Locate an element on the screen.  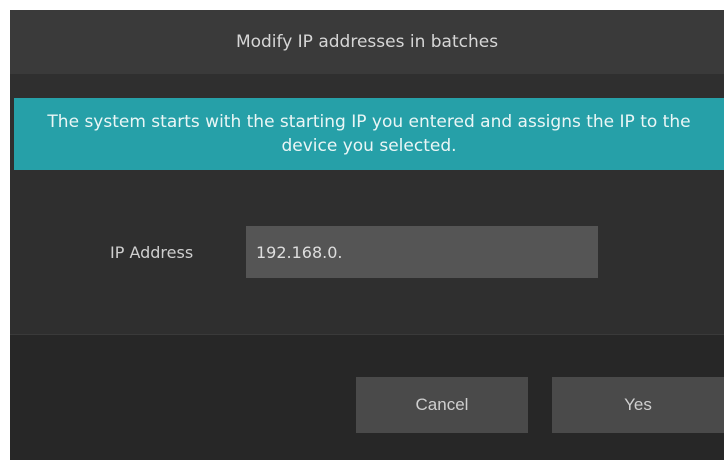
dialog-title-bar: Modify IP addresses in batches is located at coordinates (367, 42).